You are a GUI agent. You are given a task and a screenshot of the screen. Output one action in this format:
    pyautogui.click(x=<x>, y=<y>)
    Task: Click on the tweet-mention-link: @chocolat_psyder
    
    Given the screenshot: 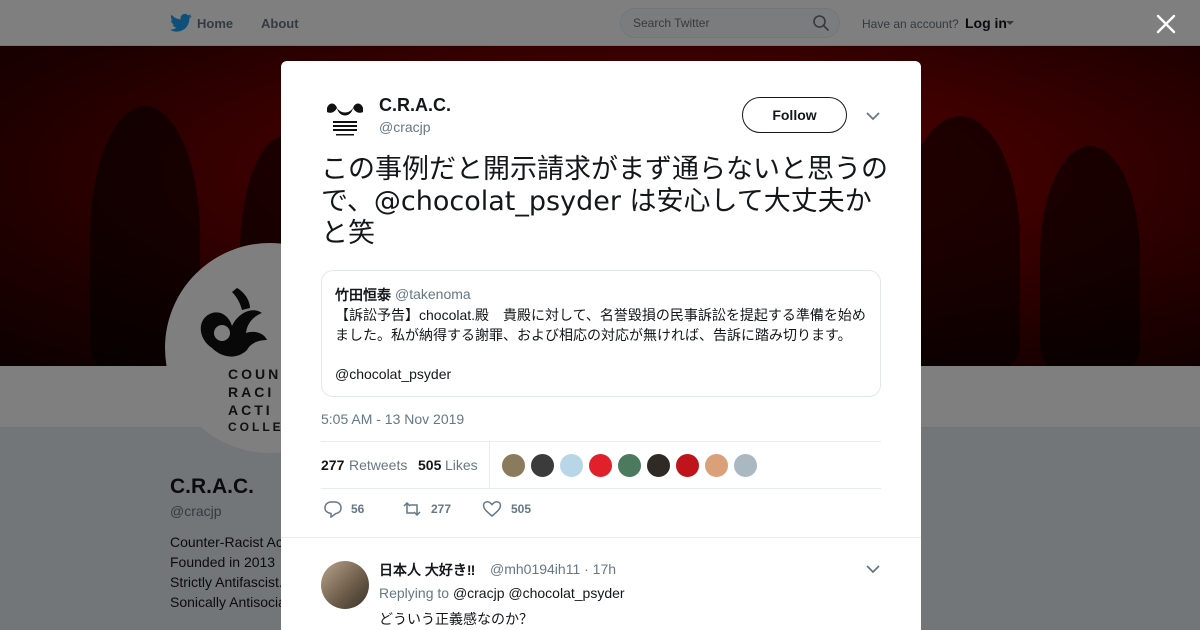 What is the action you would take?
    pyautogui.click(x=497, y=201)
    